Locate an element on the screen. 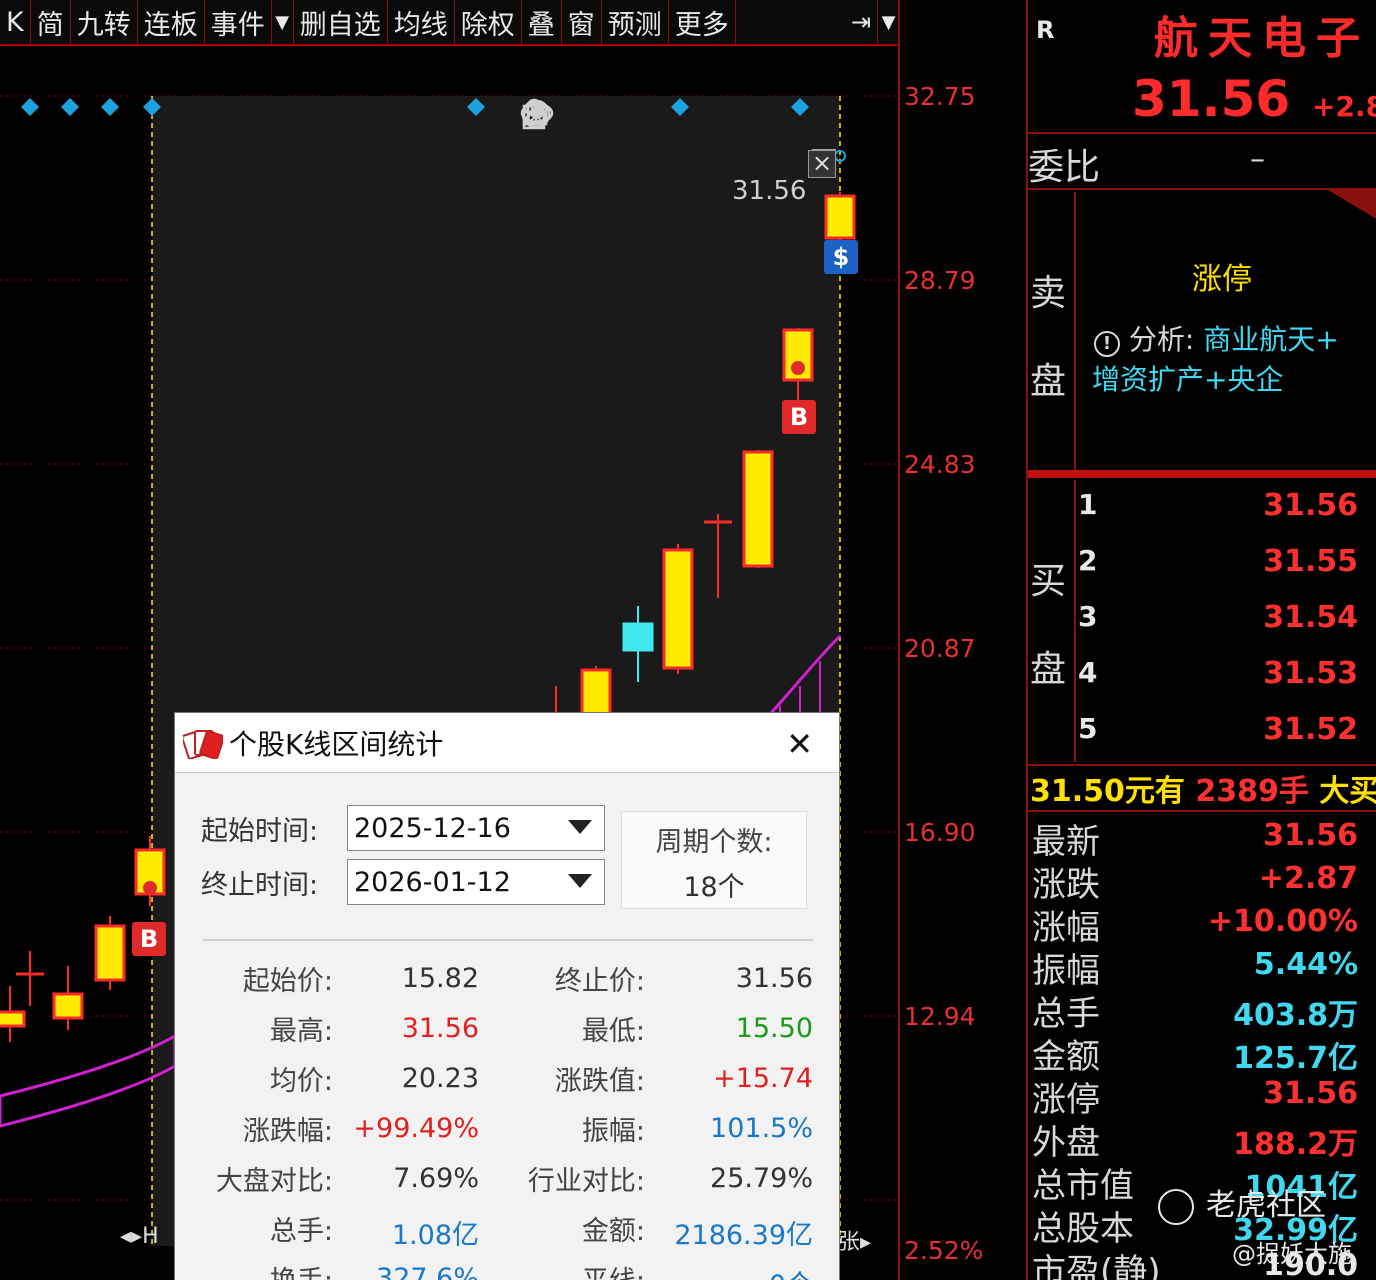 This screenshot has width=1376, height=1280. toolbar-item: ⇥ is located at coordinates (861, 22).